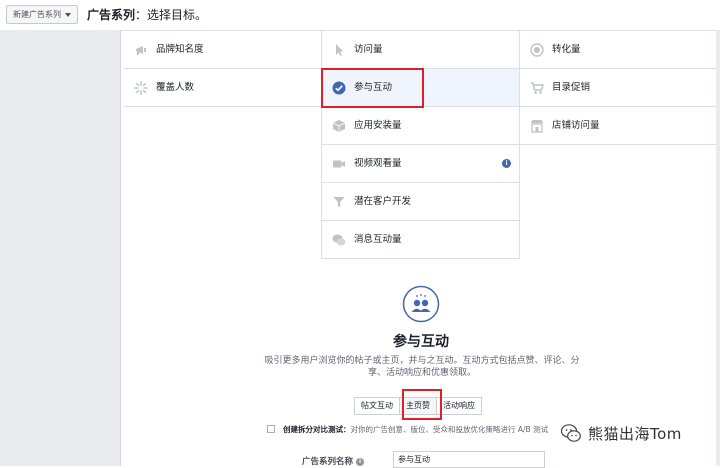 The height and width of the screenshot is (468, 720). What do you see at coordinates (372, 88) in the screenshot?
I see `highlight-frame-engagement` at bounding box center [372, 88].